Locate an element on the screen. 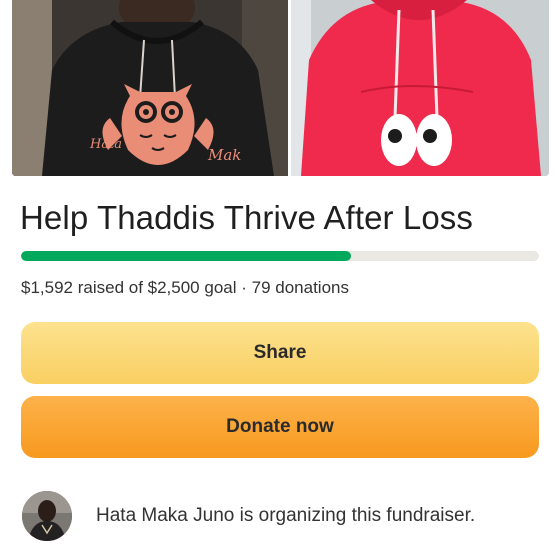 The width and height of the screenshot is (560, 560). share-button: Share is located at coordinates (280, 353).